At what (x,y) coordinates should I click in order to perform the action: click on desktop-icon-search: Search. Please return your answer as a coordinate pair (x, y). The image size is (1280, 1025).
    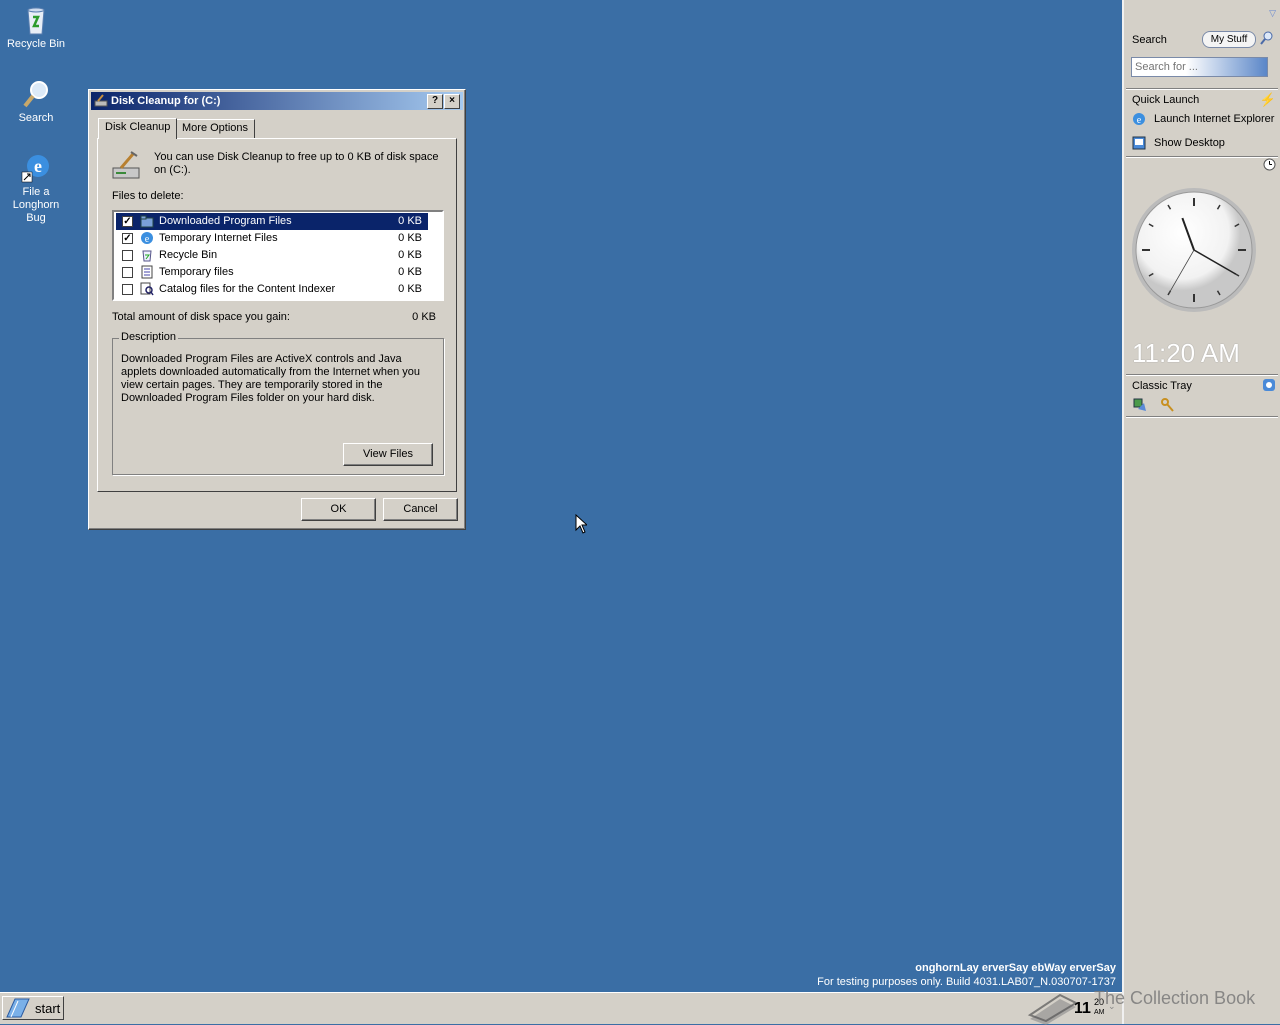
    Looking at the image, I should click on (36, 101).